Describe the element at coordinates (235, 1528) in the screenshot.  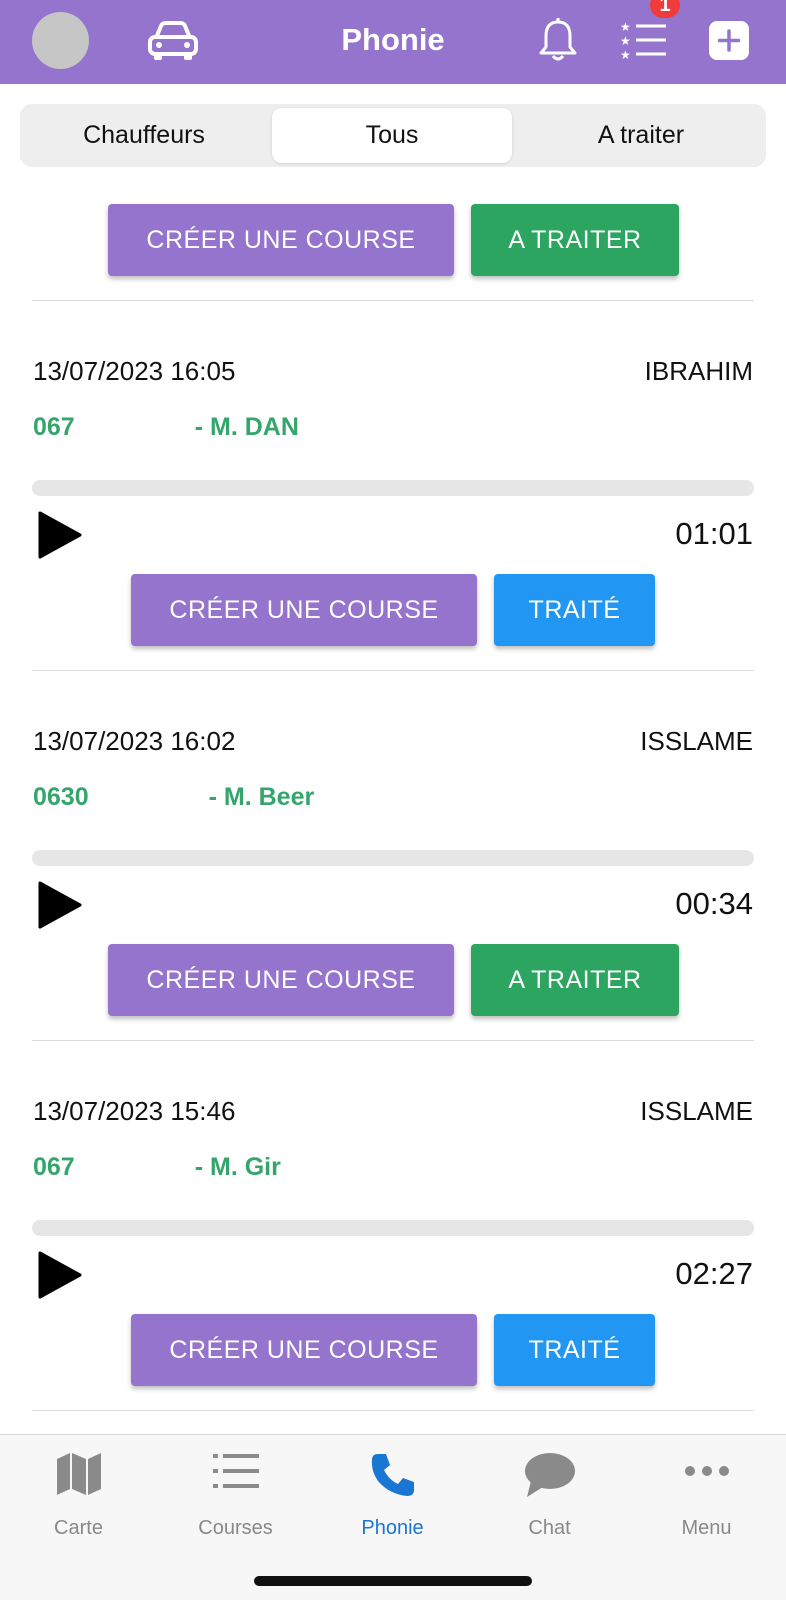
I see `nav-label: Courses` at that location.